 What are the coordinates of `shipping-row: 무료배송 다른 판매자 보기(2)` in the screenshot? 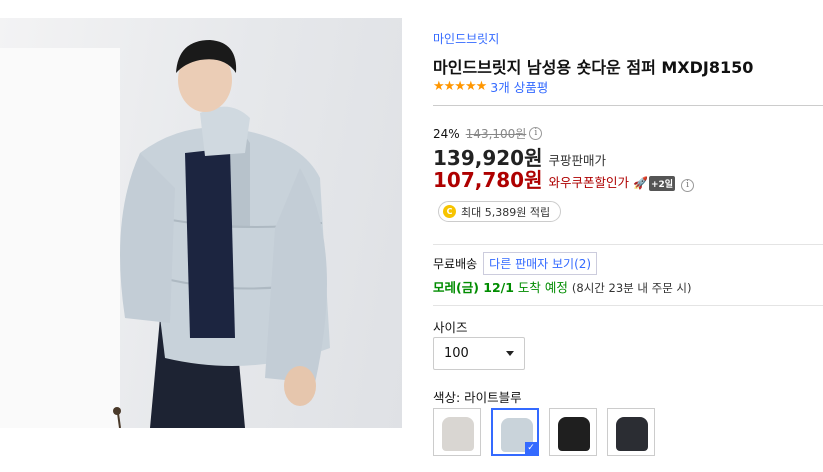 It's located at (515, 263).